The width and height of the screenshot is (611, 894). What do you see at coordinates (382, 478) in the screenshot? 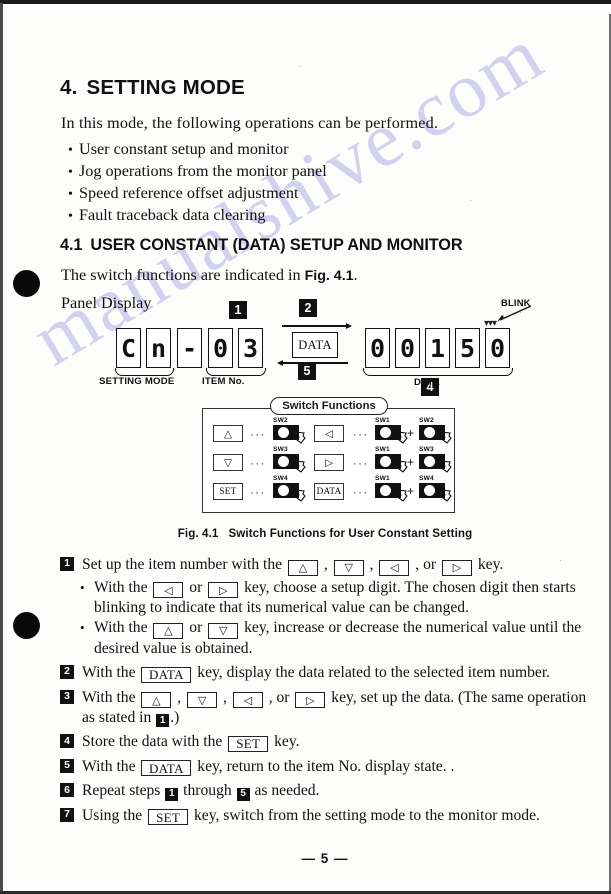
I see `switch-row-3-sw-tag-b: SW1` at bounding box center [382, 478].